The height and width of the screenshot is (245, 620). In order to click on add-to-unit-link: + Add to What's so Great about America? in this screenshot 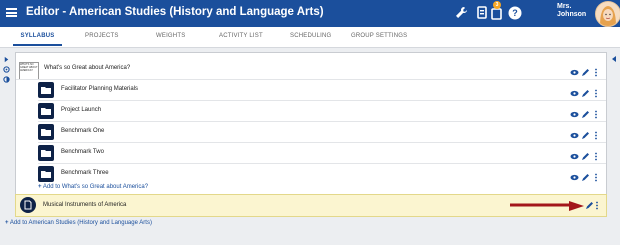, I will do `click(93, 187)`.